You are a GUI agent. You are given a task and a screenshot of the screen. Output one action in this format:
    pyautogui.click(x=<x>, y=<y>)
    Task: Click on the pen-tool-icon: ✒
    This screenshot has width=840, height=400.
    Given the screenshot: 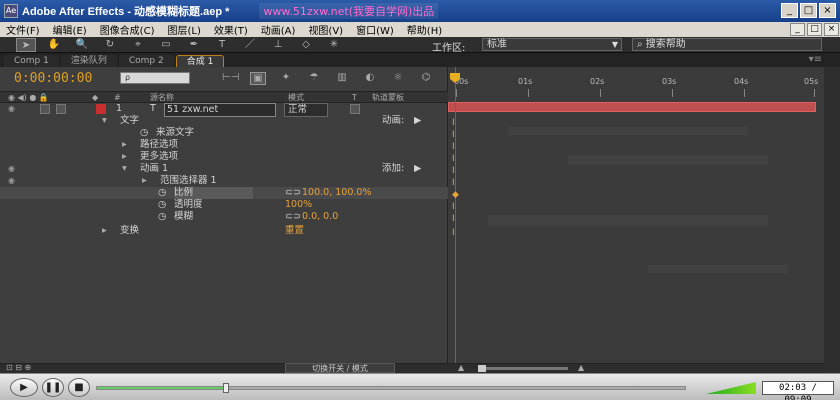 What is the action you would take?
    pyautogui.click(x=194, y=45)
    